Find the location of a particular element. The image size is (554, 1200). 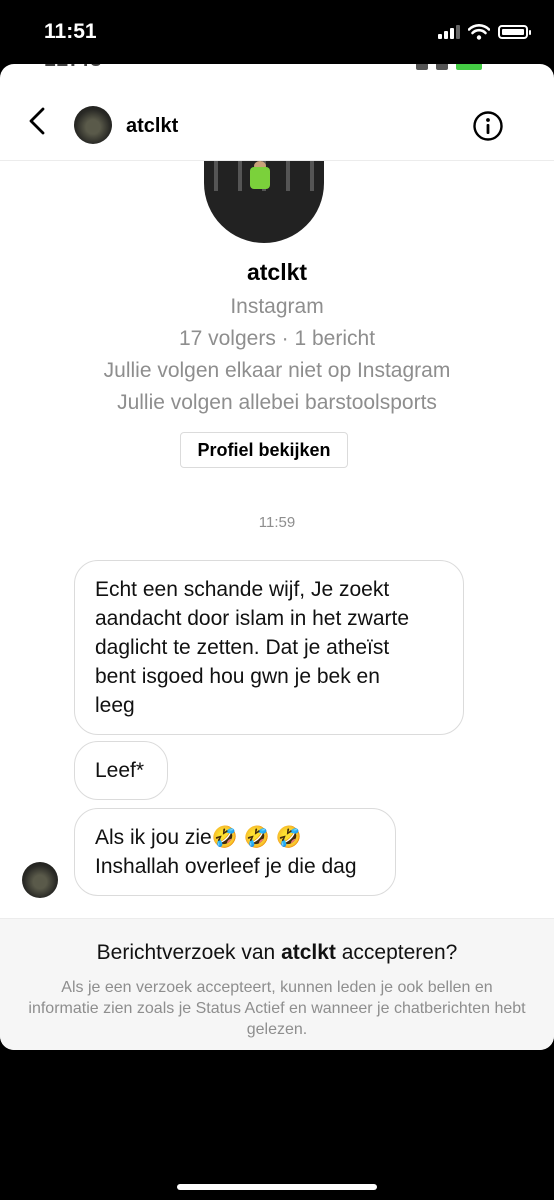

message-line: daglicht te zetten. Dat je atheïst is located at coordinates (242, 647).